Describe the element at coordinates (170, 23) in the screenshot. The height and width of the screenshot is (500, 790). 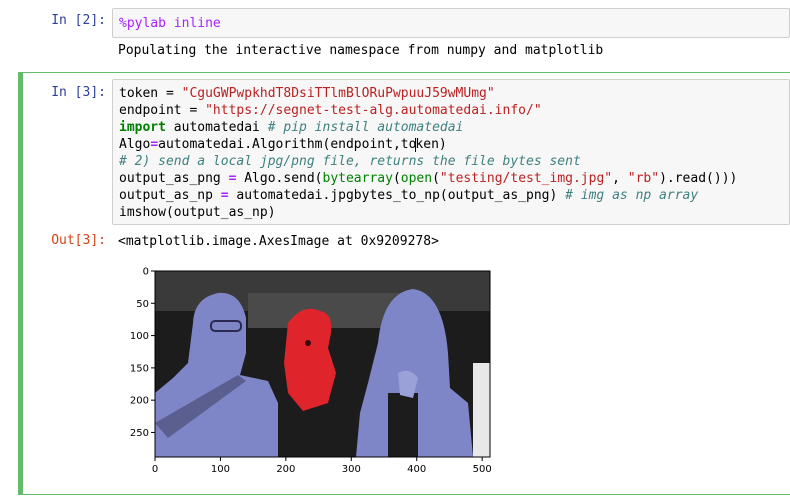
I see `magic-command: %pylab inline` at that location.